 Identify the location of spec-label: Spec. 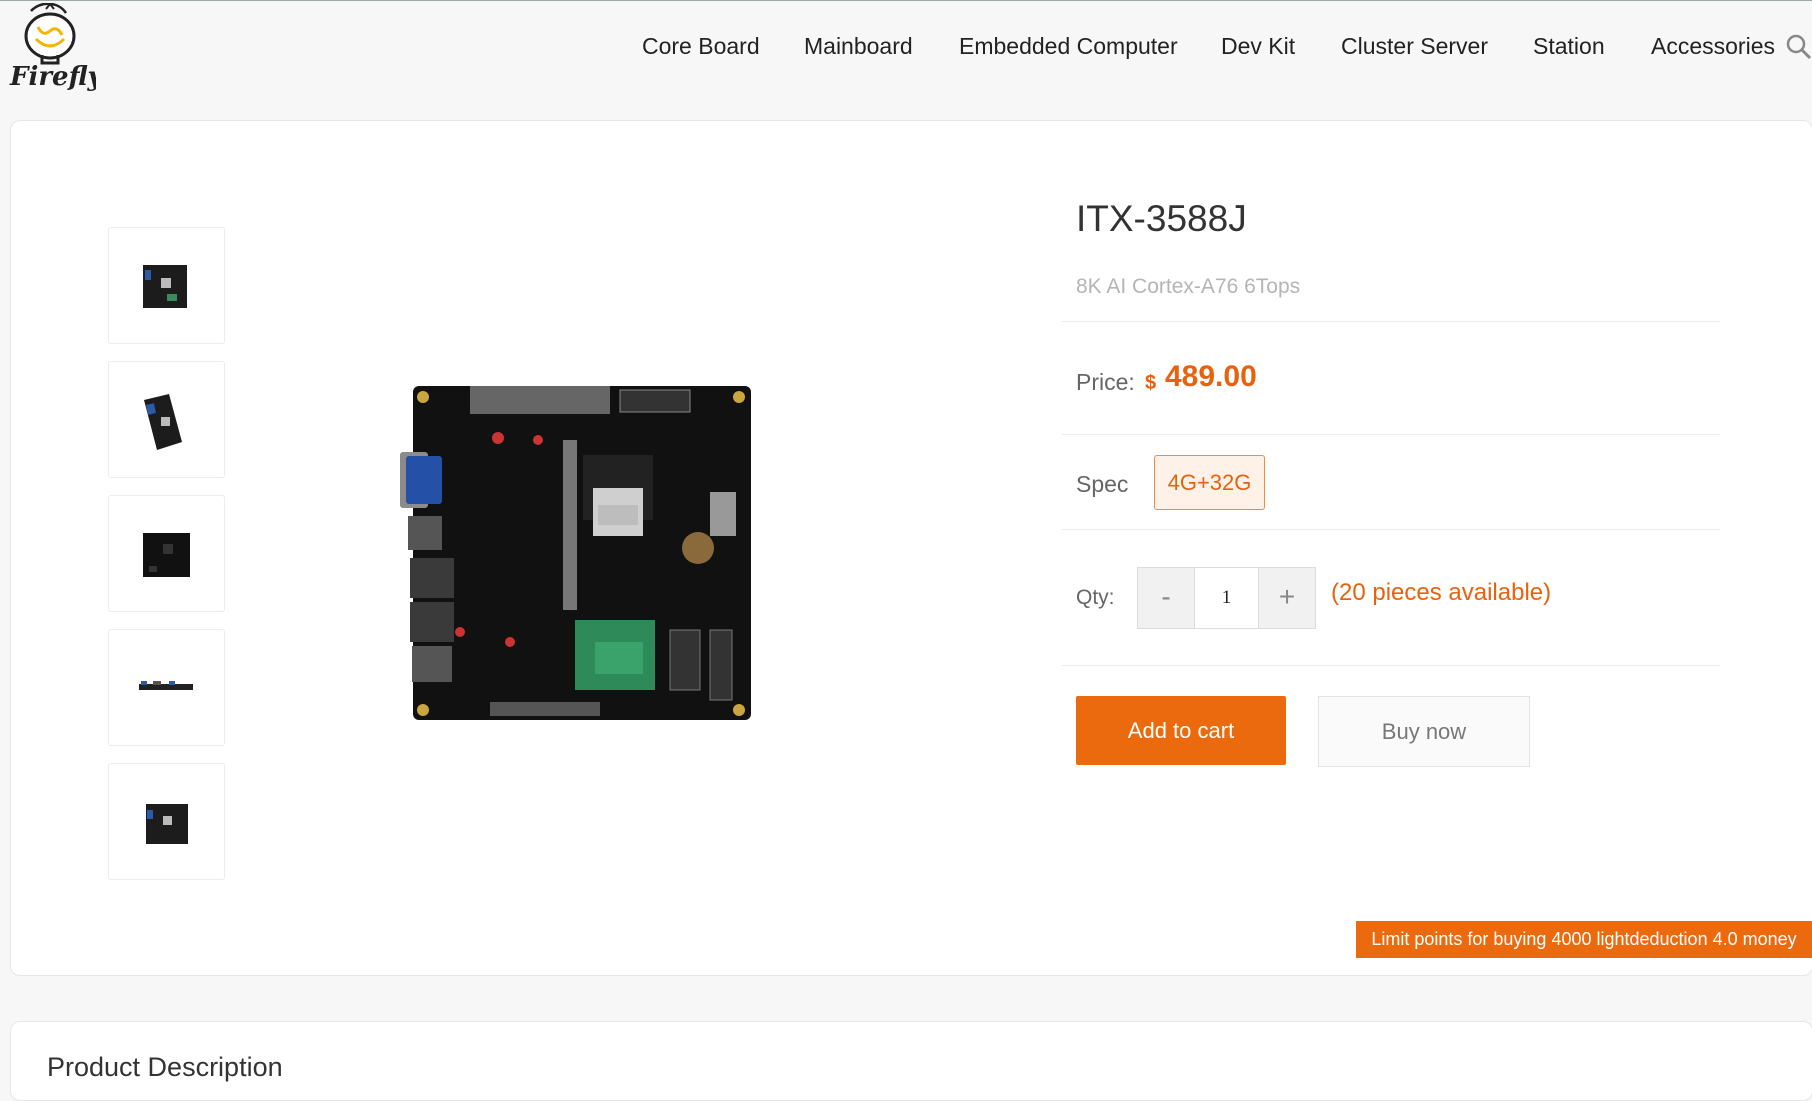
(1102, 484).